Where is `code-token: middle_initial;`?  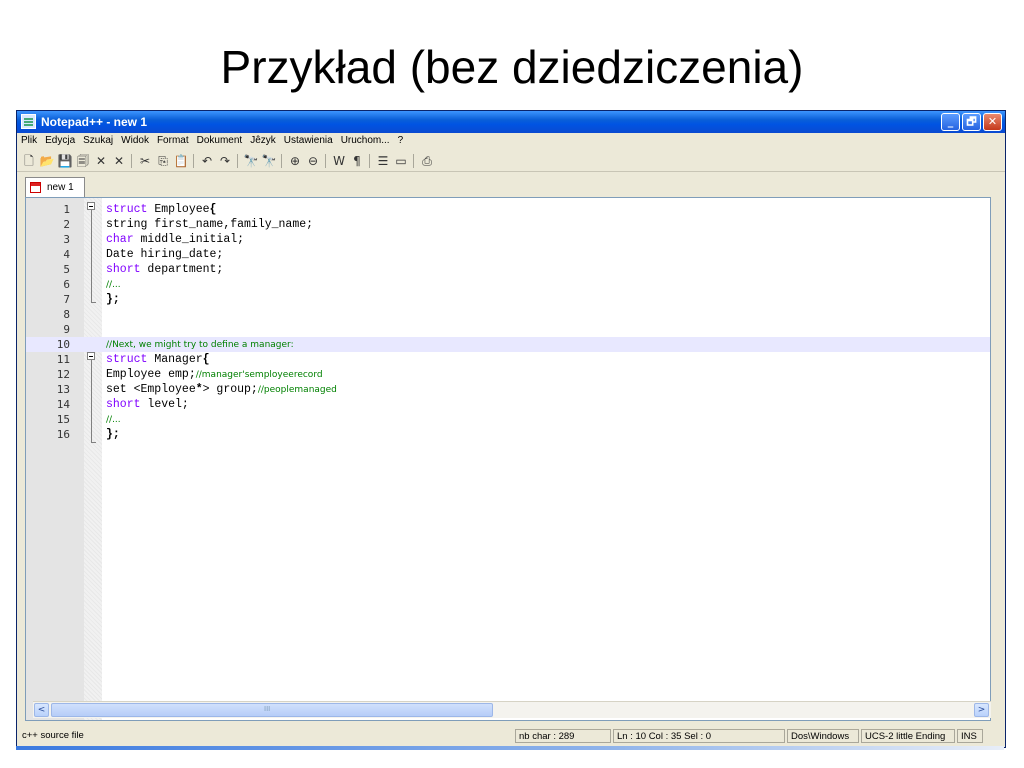 code-token: middle_initial; is located at coordinates (189, 239).